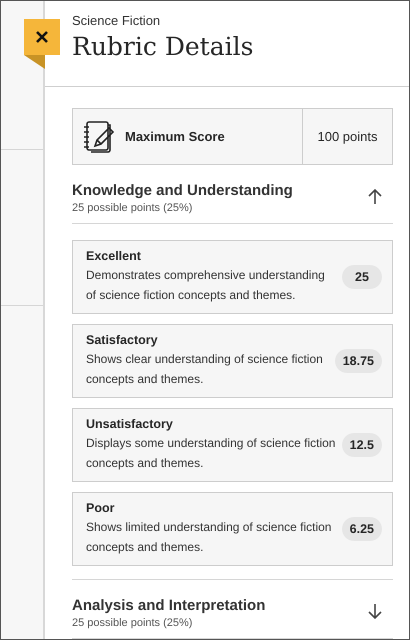  What do you see at coordinates (211, 453) in the screenshot?
I see `level-description: Displays some understanding of science fiction concepts and themes.` at bounding box center [211, 453].